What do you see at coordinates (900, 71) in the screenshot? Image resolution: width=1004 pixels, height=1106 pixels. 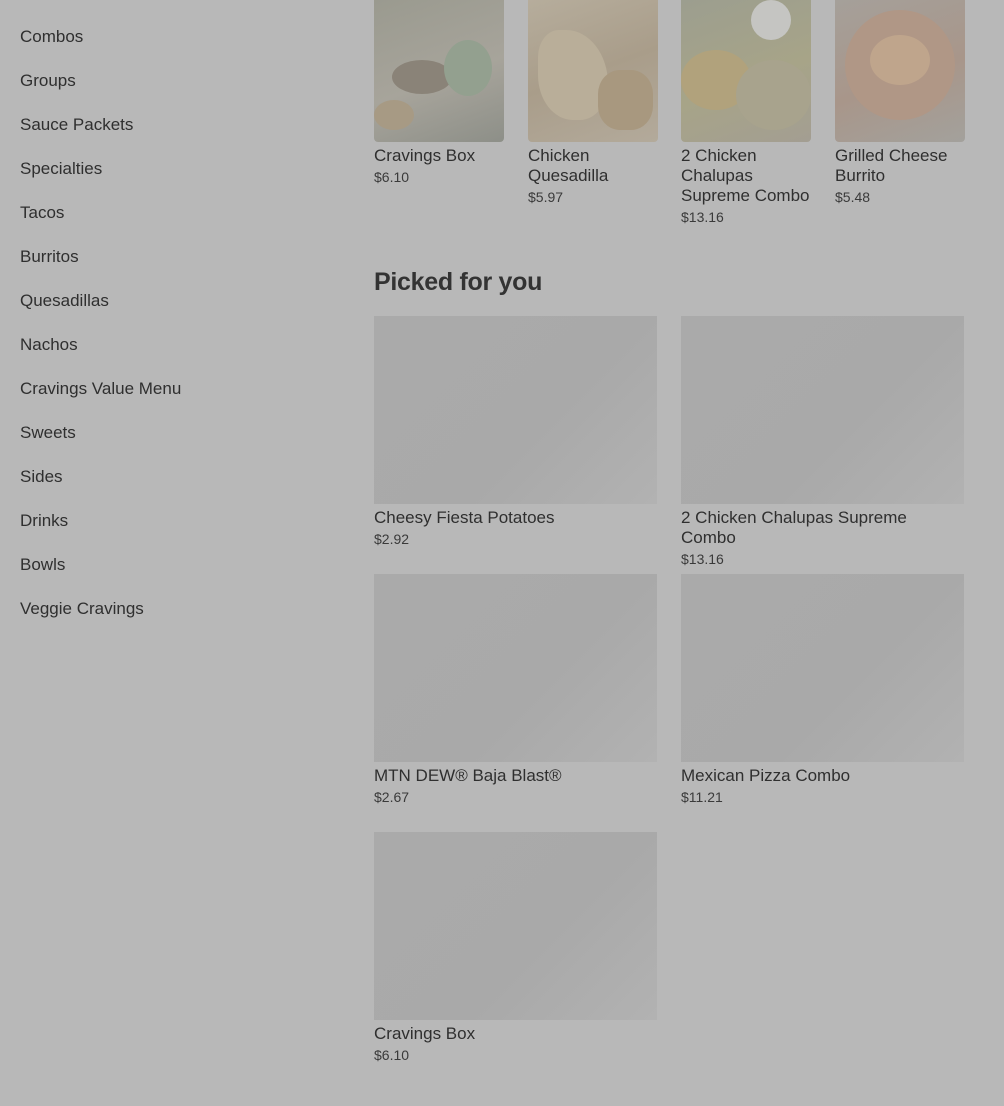 I see `grilled-cheese-burrito-image` at bounding box center [900, 71].